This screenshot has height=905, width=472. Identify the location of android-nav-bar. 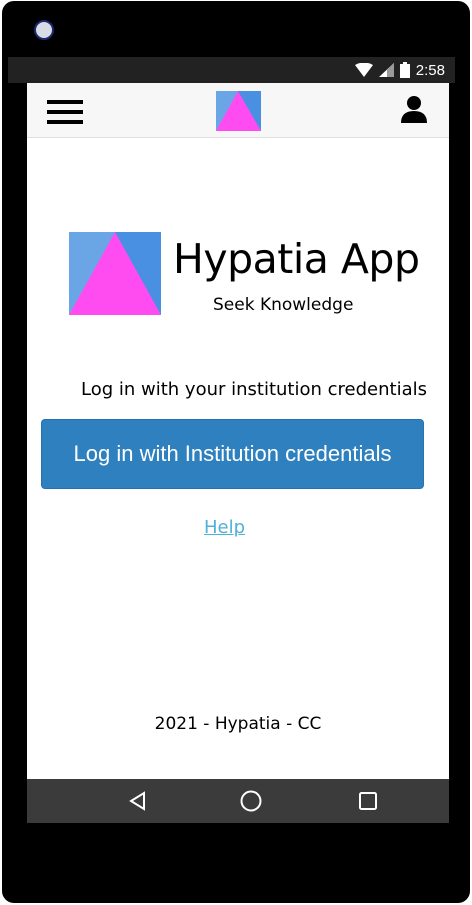
(238, 801).